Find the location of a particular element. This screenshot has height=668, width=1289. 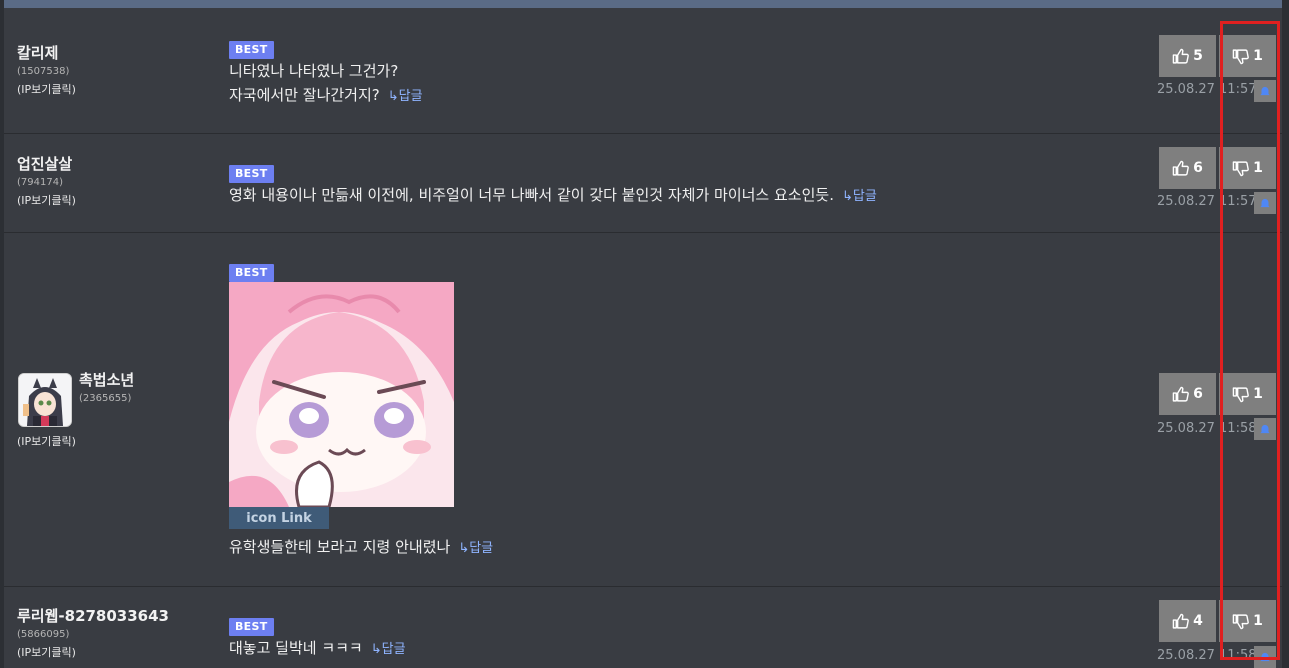

comment-body: BEST 대놓고 딜박네 ㅋㅋㅋ ↳답글 is located at coordinates (317, 638).